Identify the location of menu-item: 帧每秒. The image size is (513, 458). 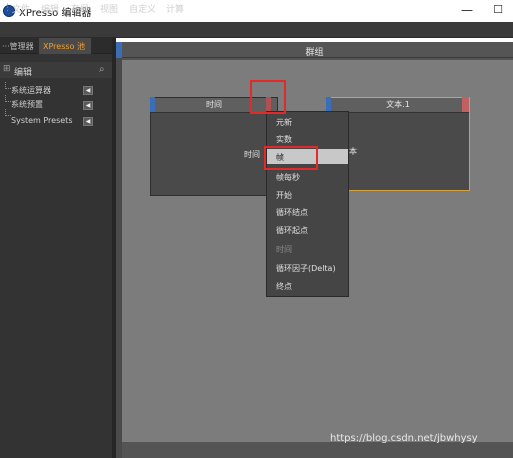
(311, 177).